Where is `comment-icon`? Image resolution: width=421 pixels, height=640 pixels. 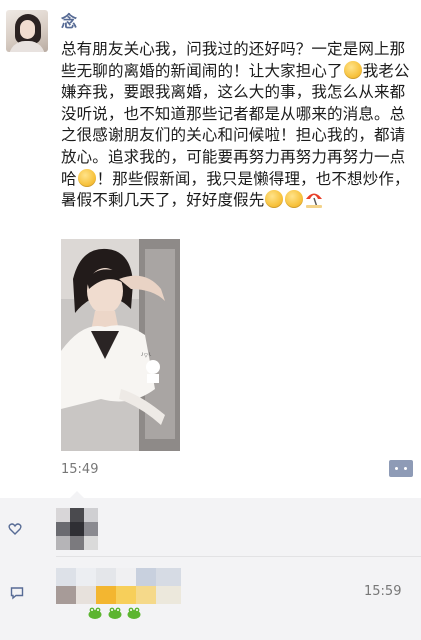 comment-icon is located at coordinates (17, 593).